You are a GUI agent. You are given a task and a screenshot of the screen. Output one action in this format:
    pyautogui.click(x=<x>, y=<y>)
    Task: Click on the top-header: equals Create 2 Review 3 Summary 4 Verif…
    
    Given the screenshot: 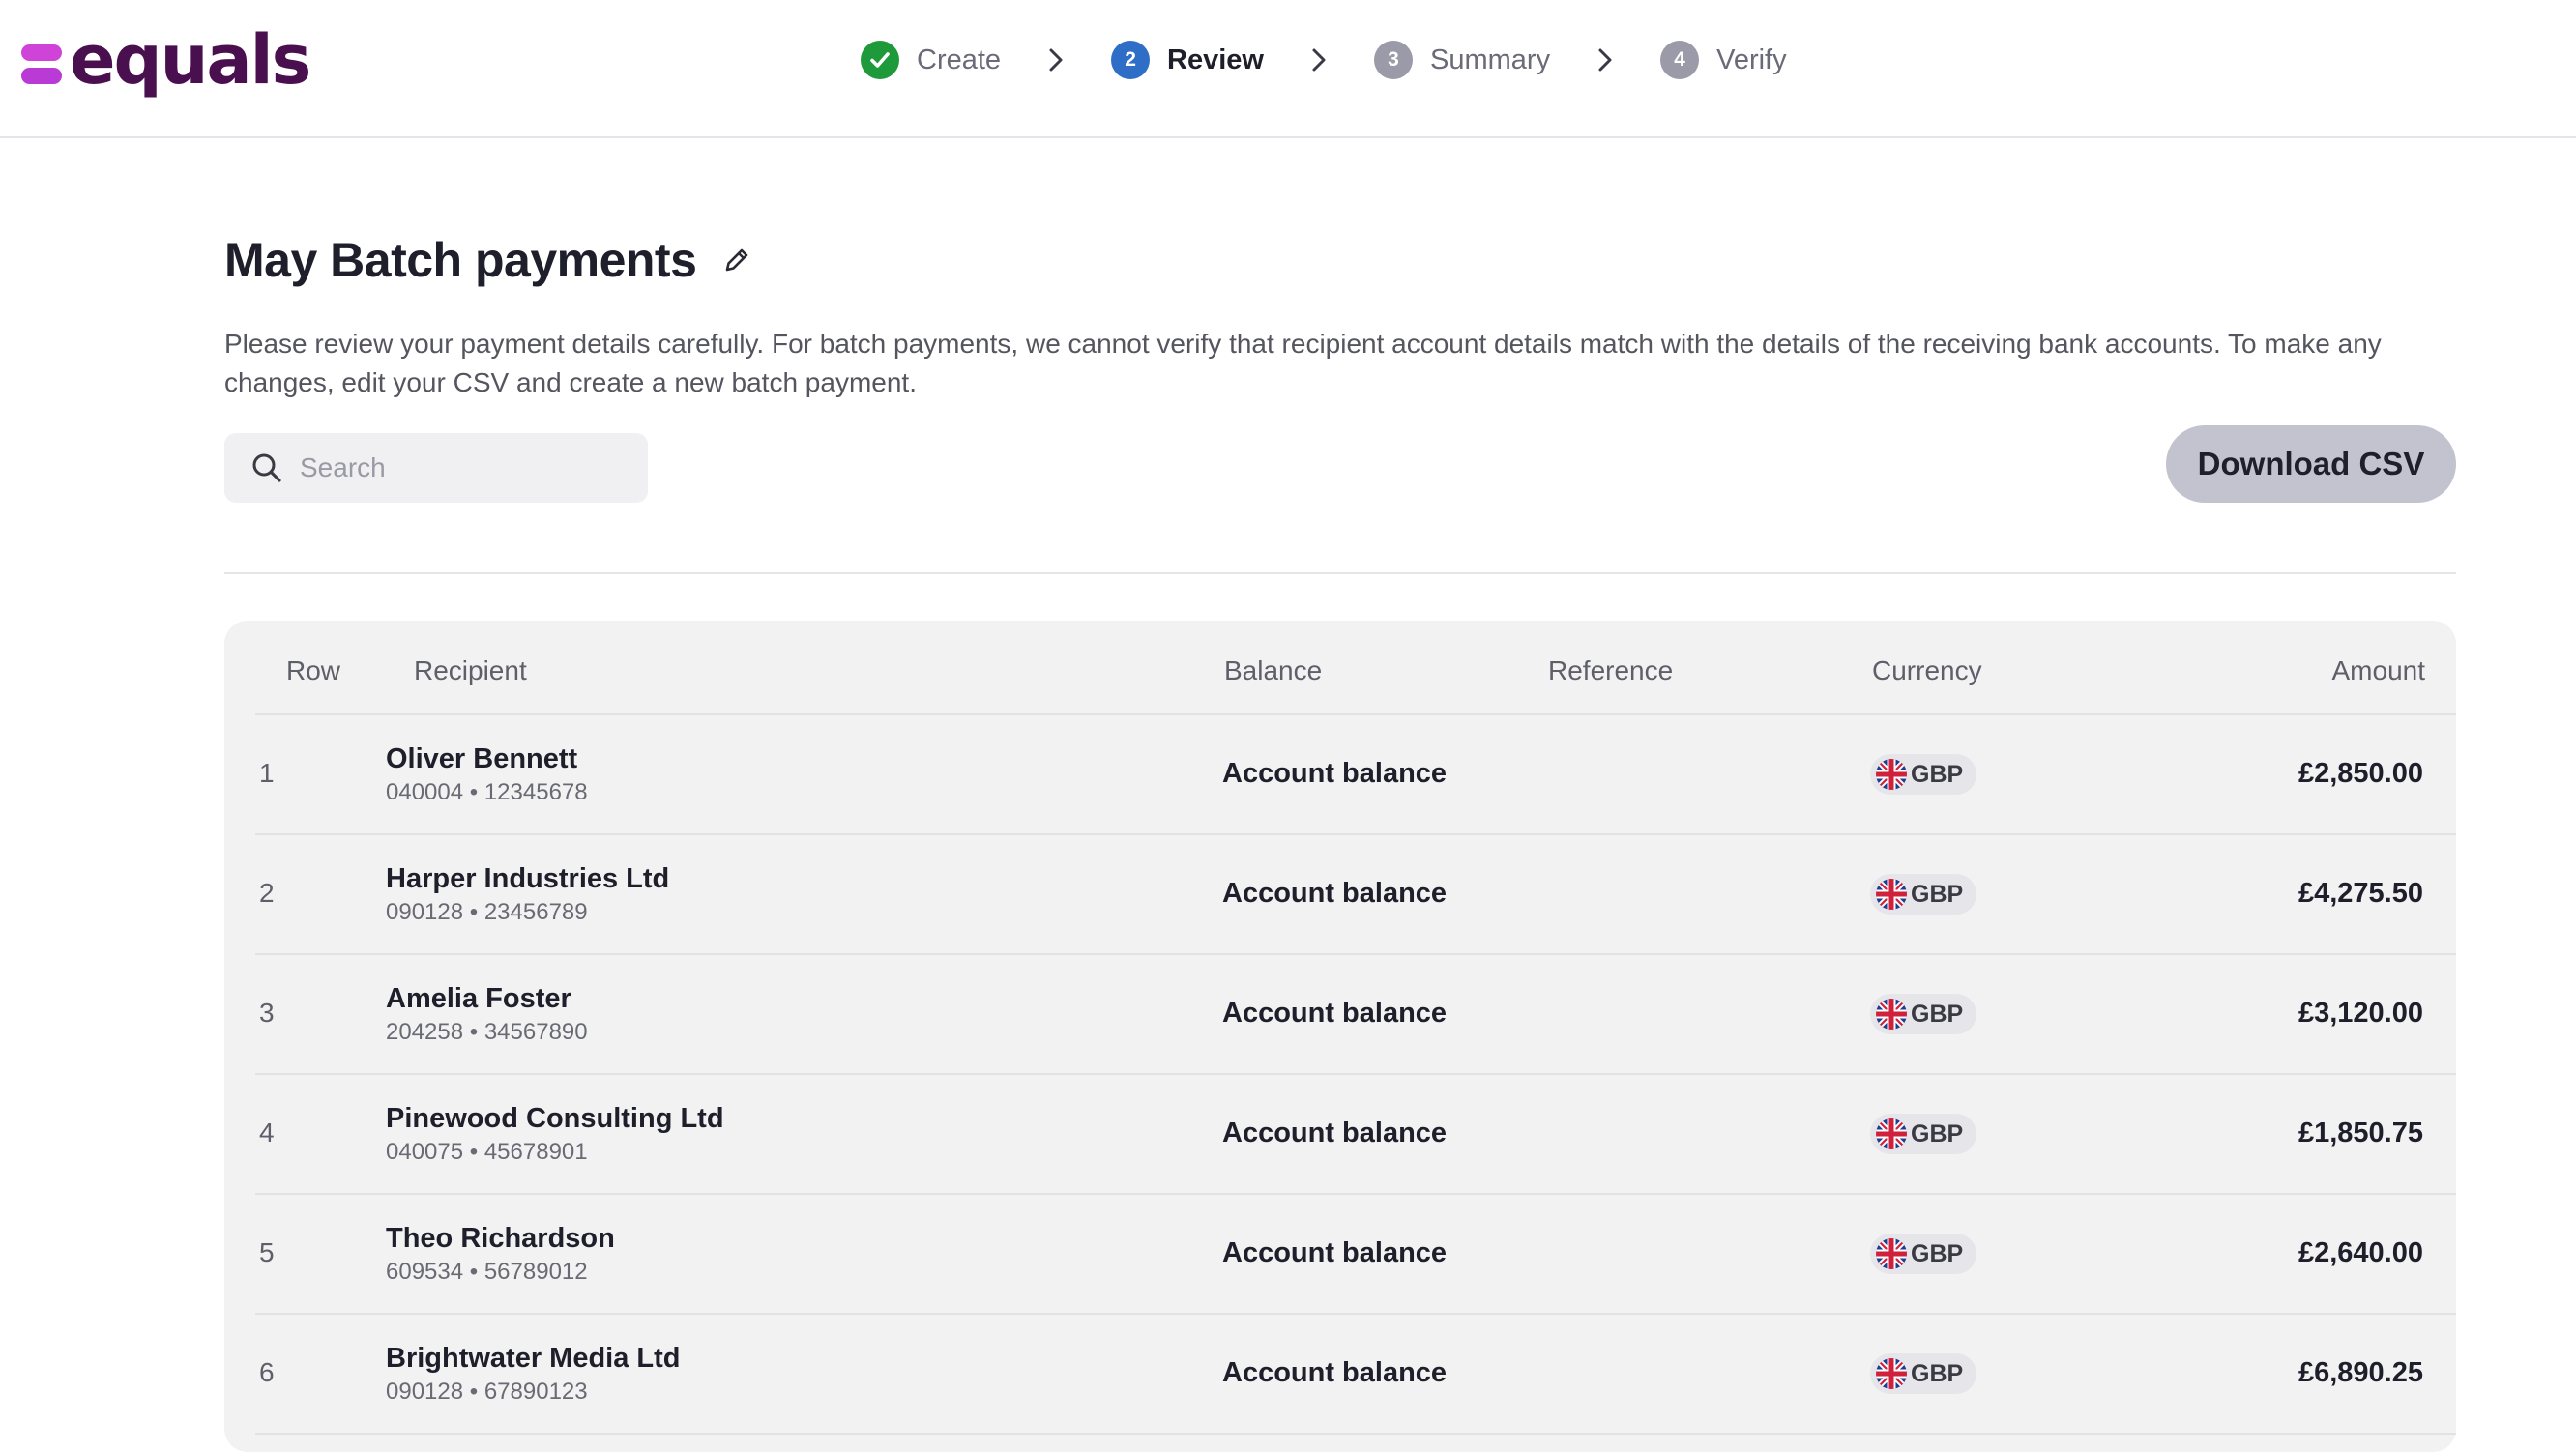 What is the action you would take?
    pyautogui.click(x=1288, y=69)
    